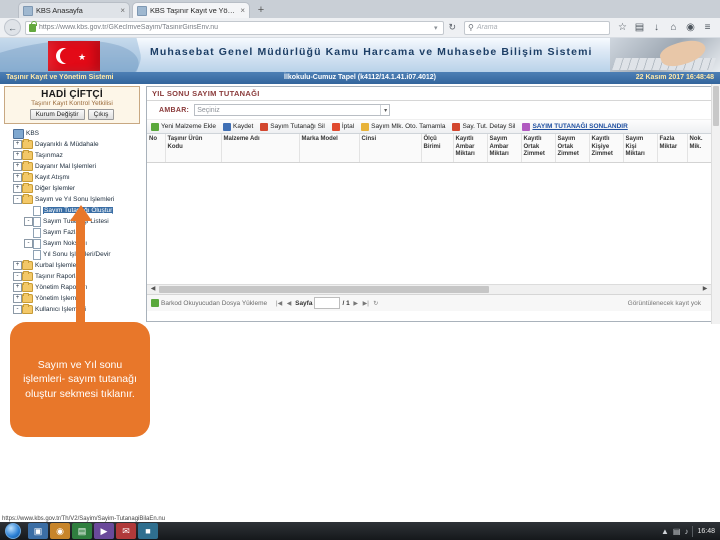 This screenshot has height=540, width=720. I want to click on taskbar-item-5: ■, so click(148, 531).